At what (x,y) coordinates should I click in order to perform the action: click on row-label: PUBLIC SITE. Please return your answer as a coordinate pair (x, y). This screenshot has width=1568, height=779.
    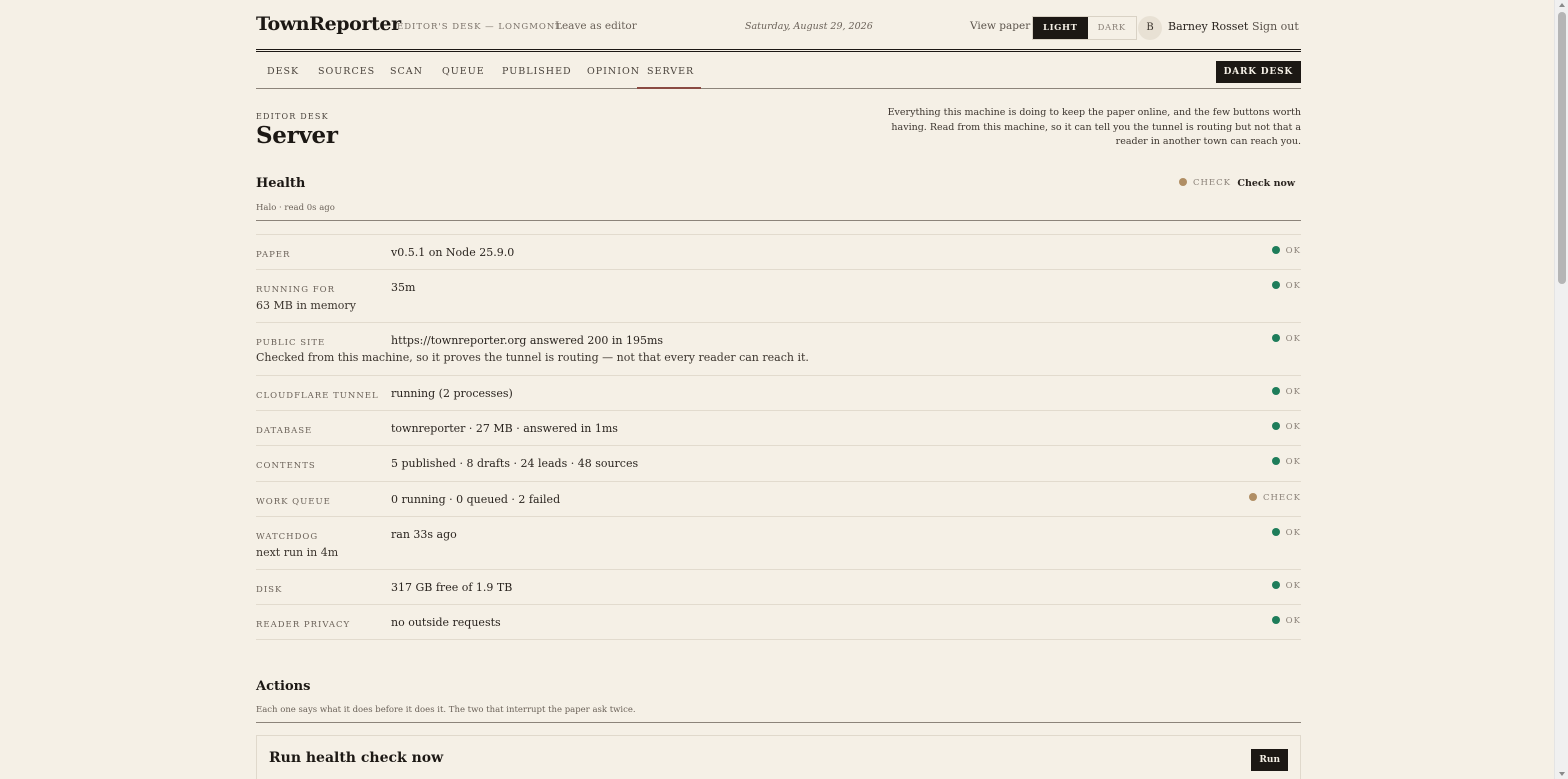
    Looking at the image, I should click on (291, 343).